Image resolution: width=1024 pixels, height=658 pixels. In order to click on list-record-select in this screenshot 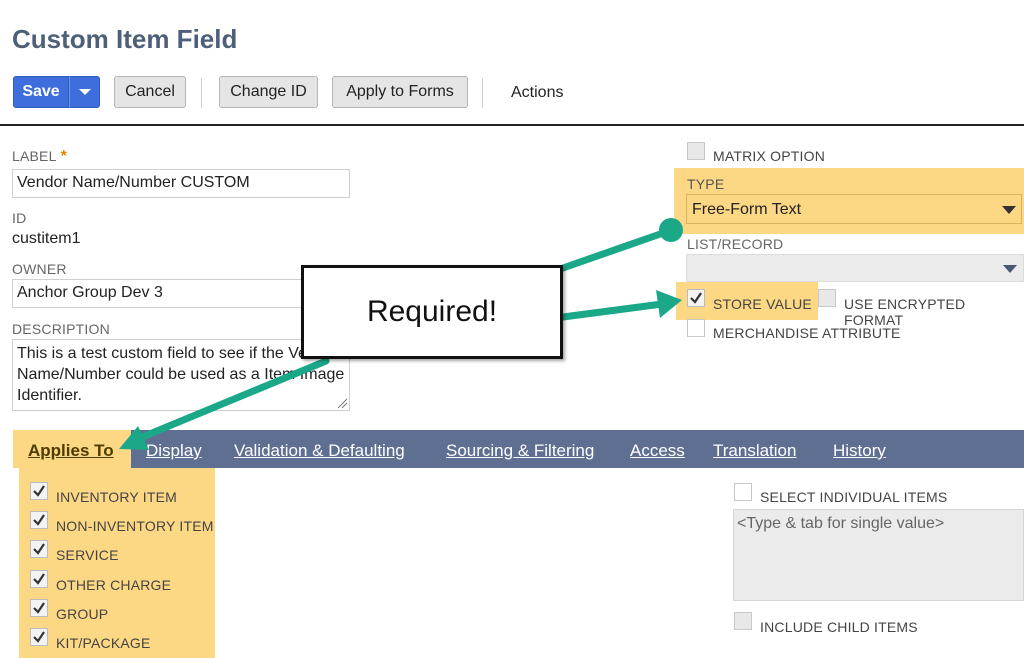, I will do `click(855, 268)`.